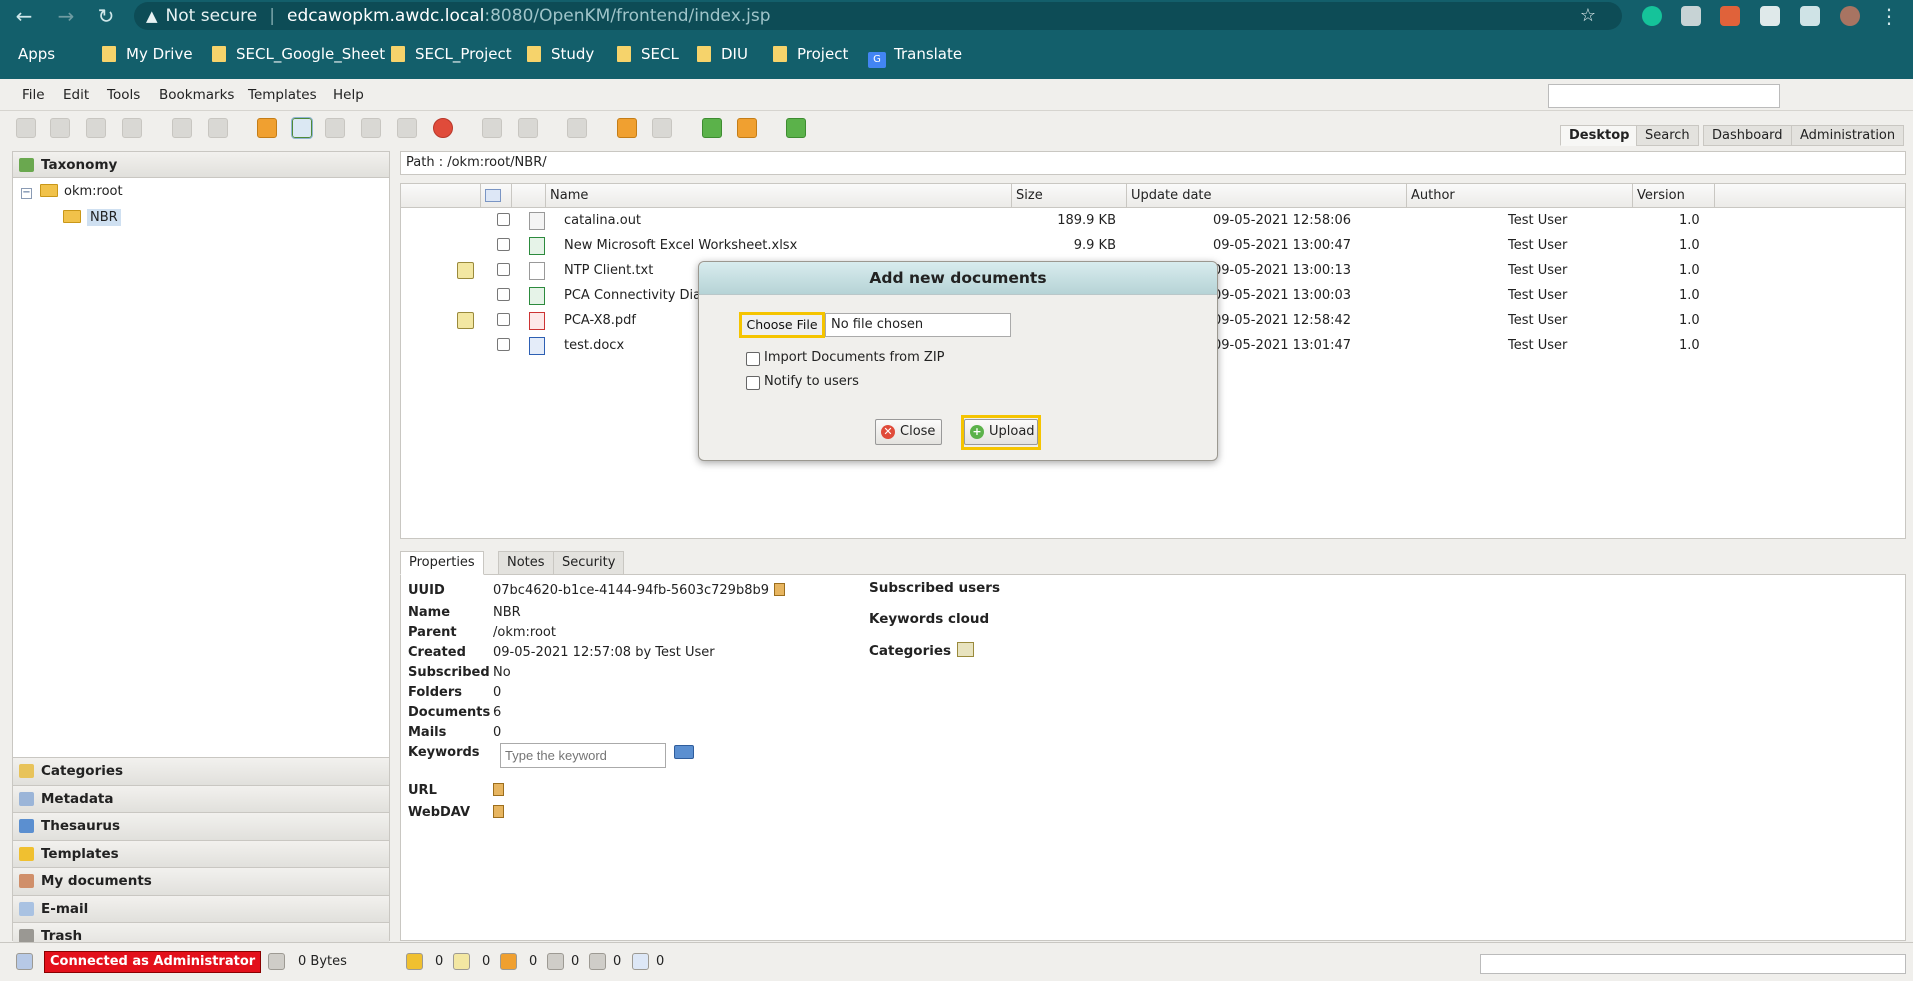 The width and height of the screenshot is (1913, 981). What do you see at coordinates (810, 54) in the screenshot?
I see `bookmark-project: Project` at bounding box center [810, 54].